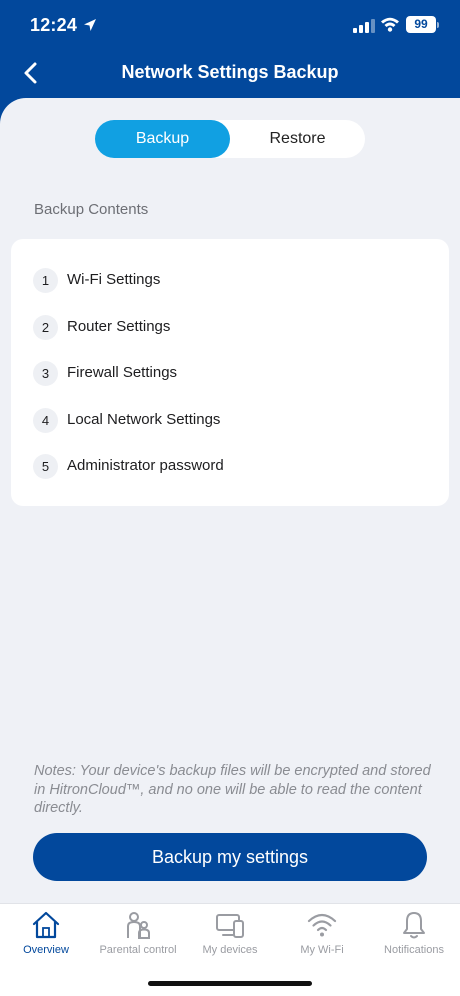  What do you see at coordinates (91, 209) in the screenshot?
I see `section-label: Backup Contents` at bounding box center [91, 209].